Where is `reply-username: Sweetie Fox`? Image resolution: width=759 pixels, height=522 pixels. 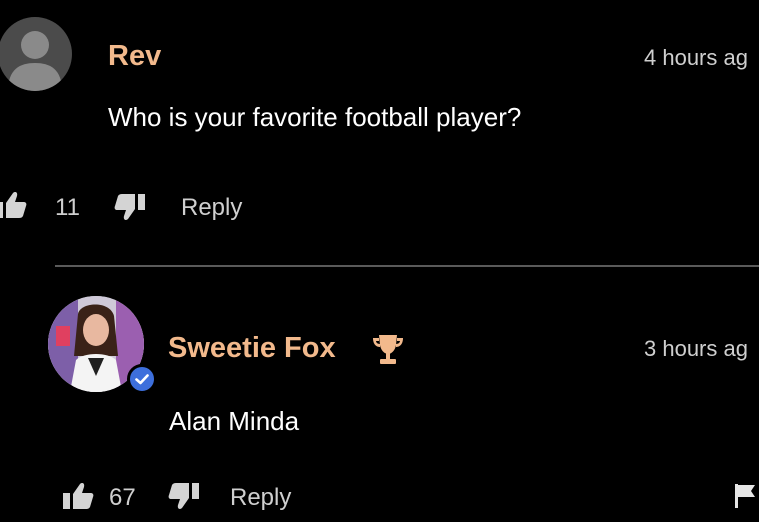
reply-username: Sweetie Fox is located at coordinates (252, 348).